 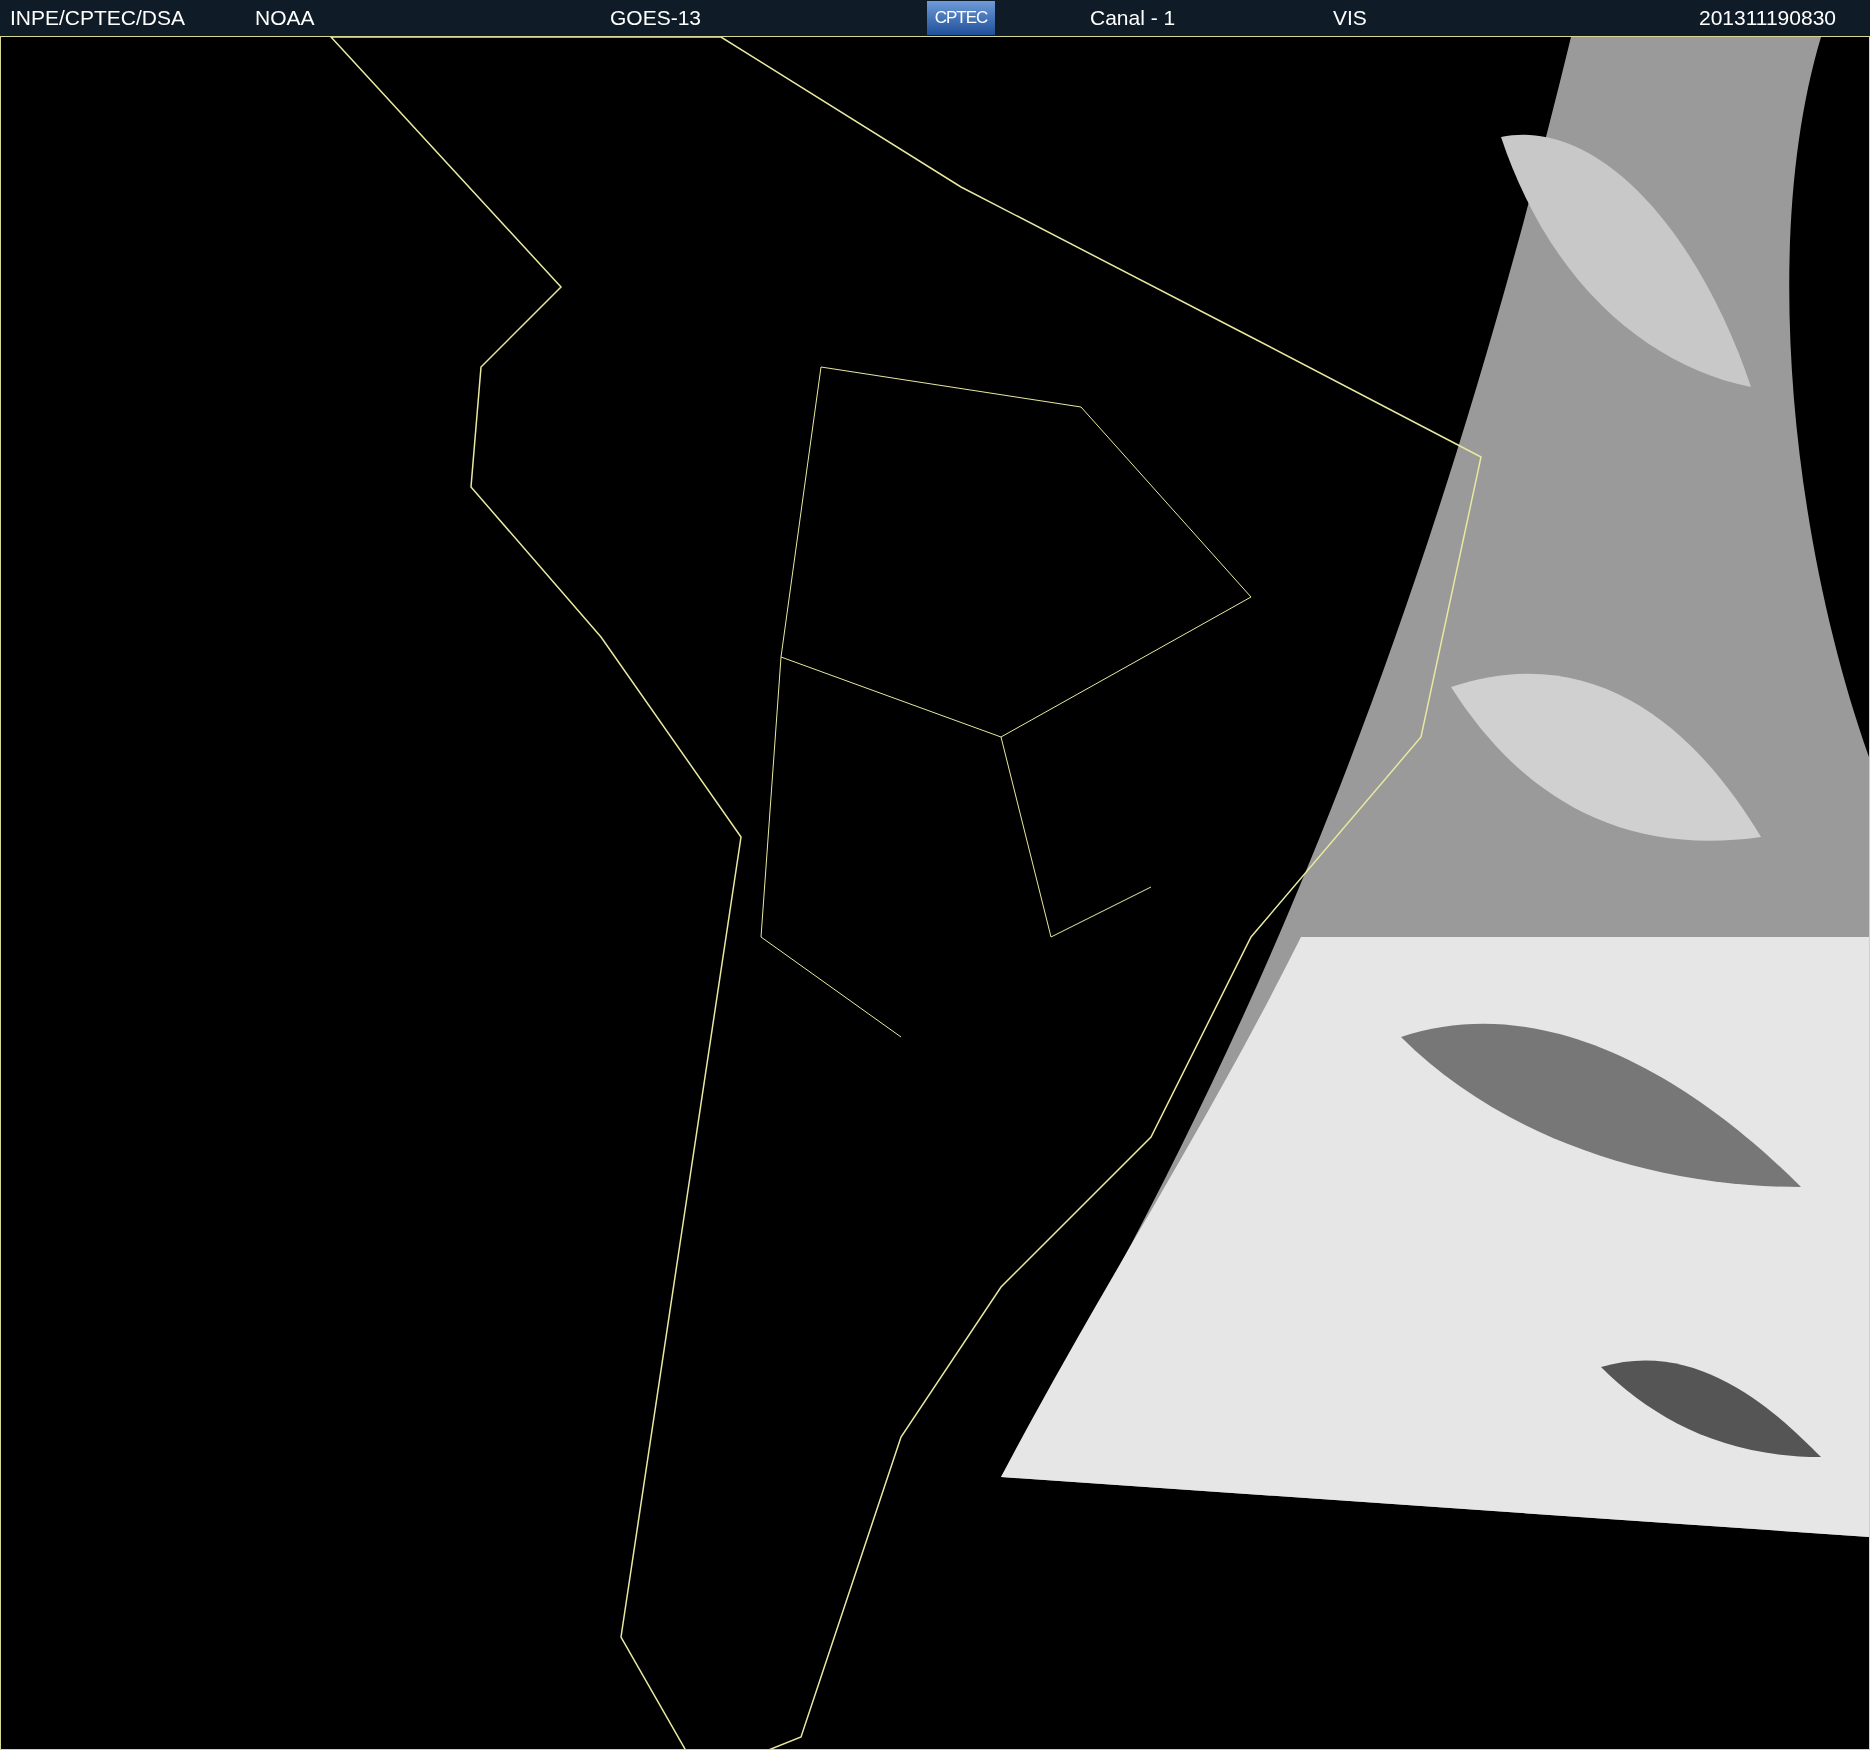 I want to click on channel-label: Canal - 1, so click(x=1133, y=18).